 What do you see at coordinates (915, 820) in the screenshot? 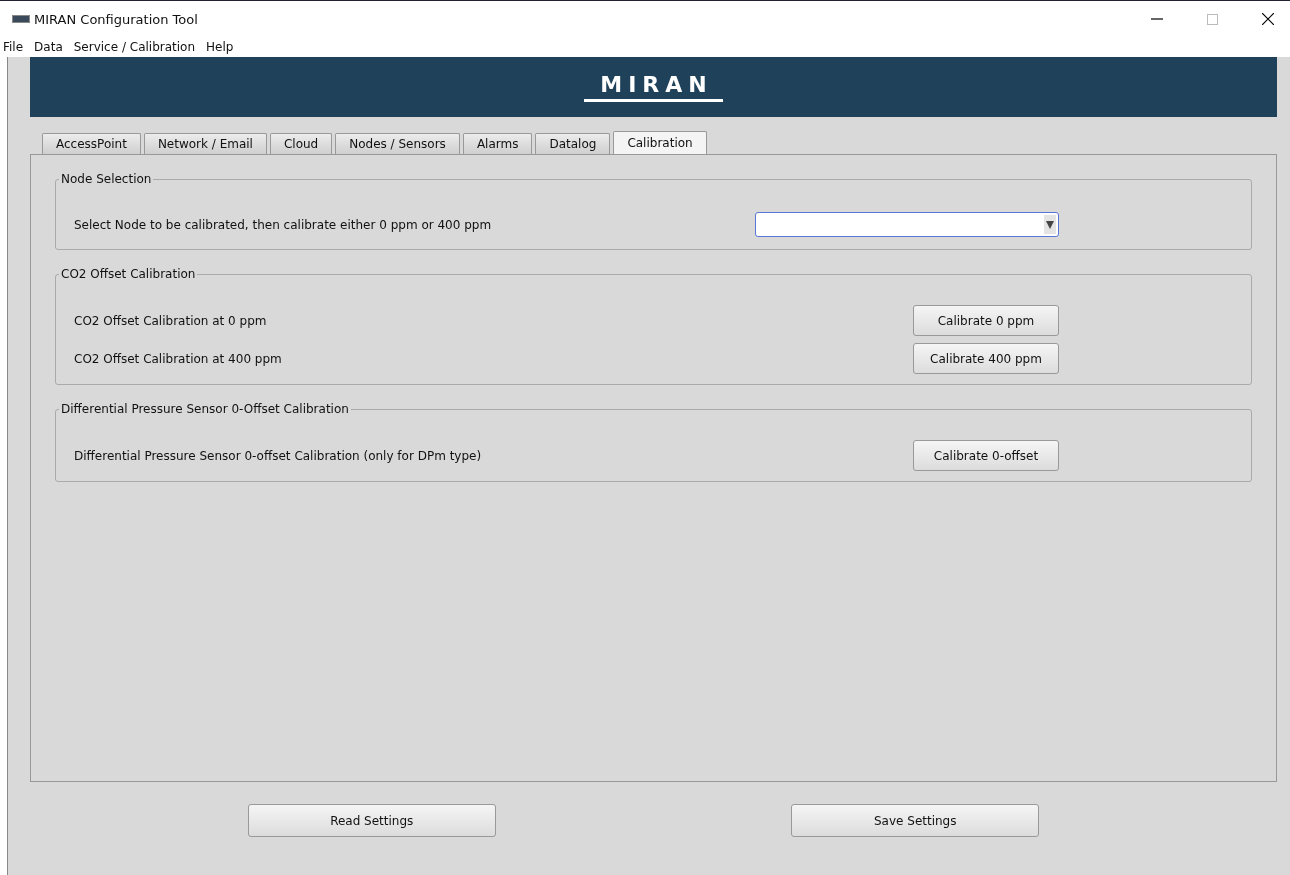
I see `settings-button: Save Settings` at bounding box center [915, 820].